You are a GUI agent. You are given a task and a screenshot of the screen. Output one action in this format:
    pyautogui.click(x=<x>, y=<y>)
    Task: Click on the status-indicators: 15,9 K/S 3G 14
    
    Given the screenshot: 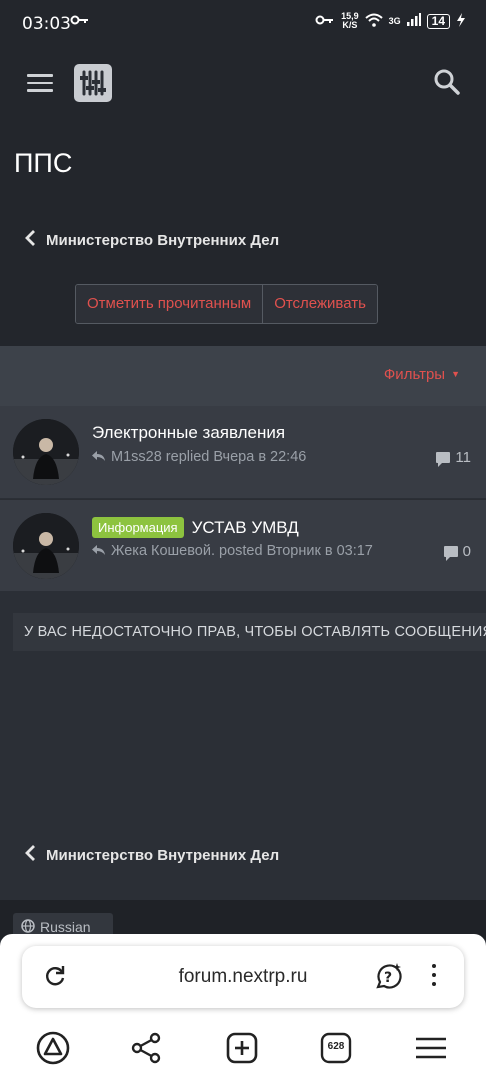 What is the action you would take?
    pyautogui.click(x=390, y=21)
    